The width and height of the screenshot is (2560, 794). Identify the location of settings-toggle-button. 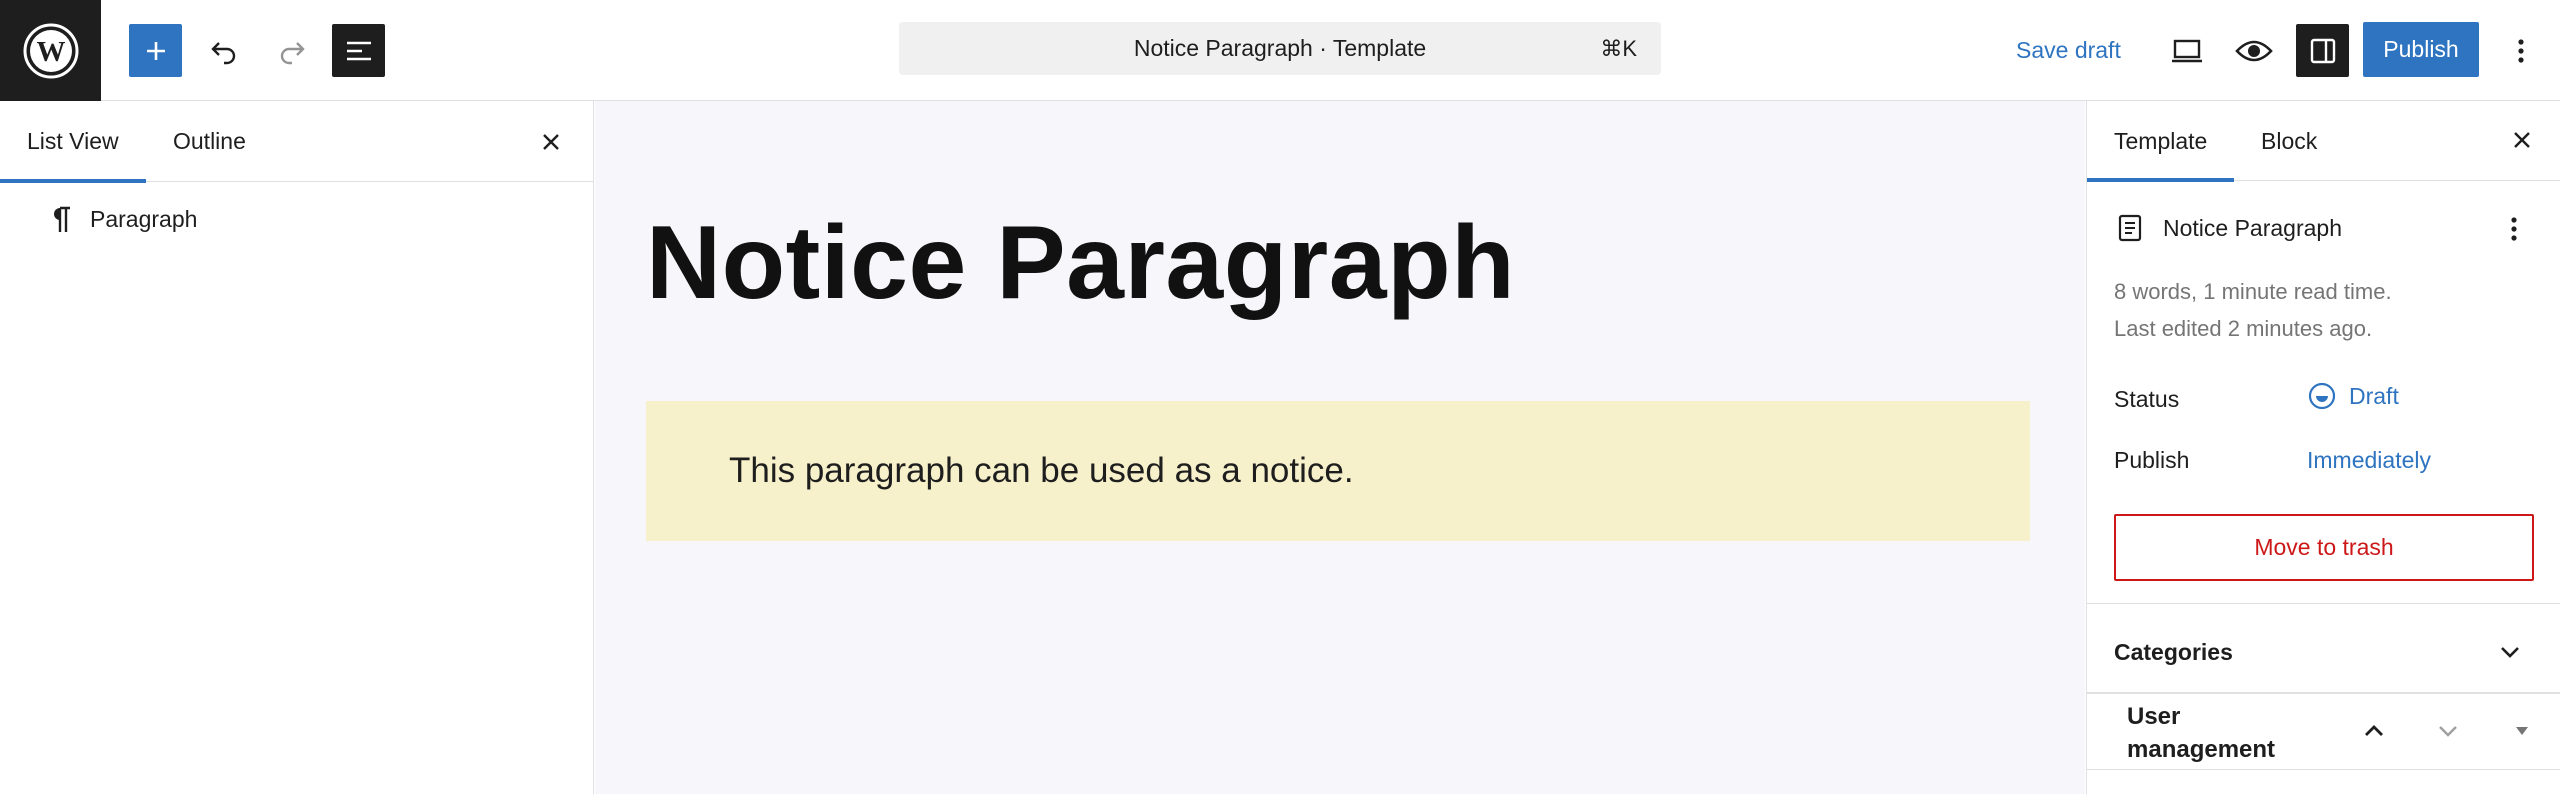
(2322, 50).